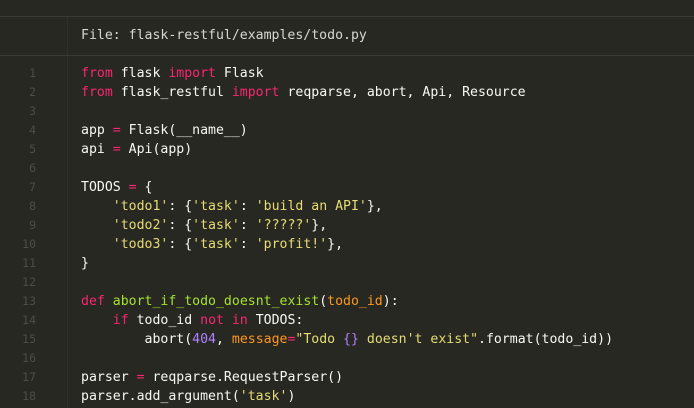  What do you see at coordinates (32, 149) in the screenshot?
I see `line-number: 5` at bounding box center [32, 149].